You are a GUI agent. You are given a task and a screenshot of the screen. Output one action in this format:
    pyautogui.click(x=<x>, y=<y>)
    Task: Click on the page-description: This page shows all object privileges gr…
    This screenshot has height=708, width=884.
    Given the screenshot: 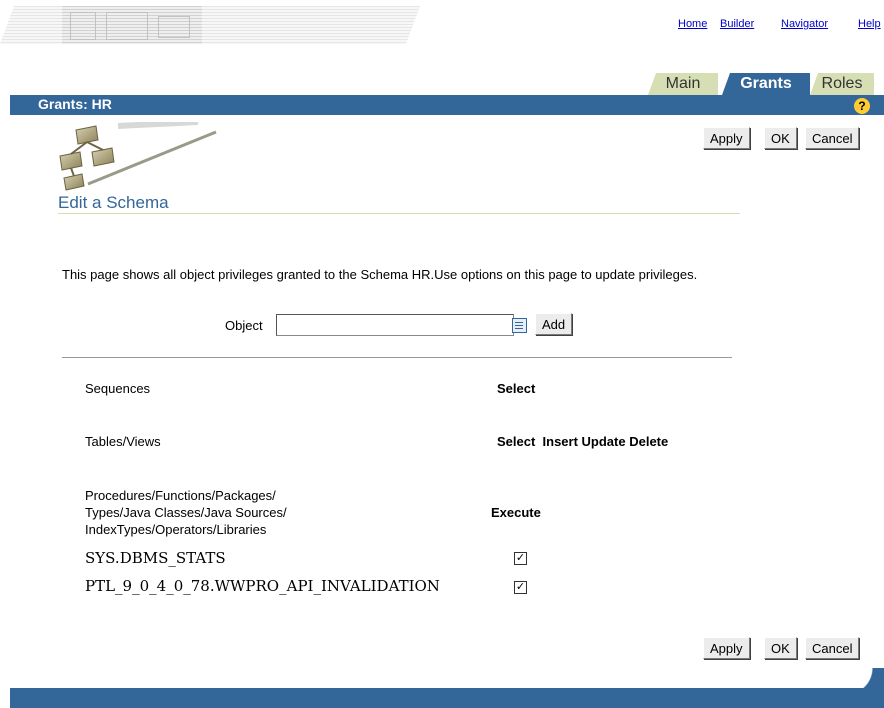 What is the action you would take?
    pyautogui.click(x=380, y=274)
    